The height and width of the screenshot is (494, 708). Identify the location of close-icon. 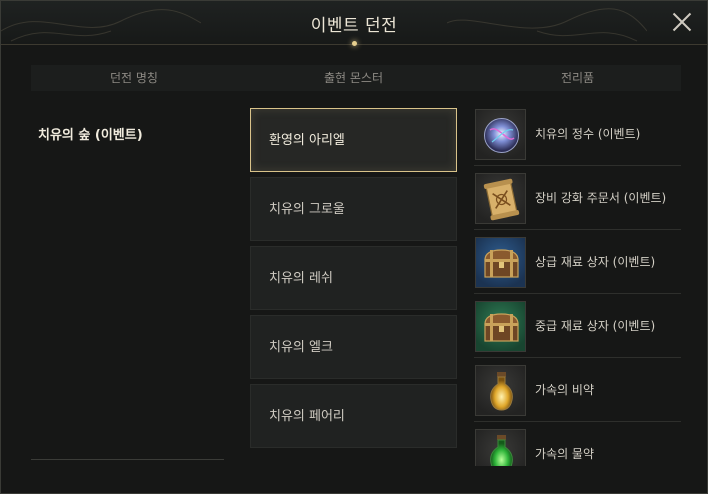
(682, 22).